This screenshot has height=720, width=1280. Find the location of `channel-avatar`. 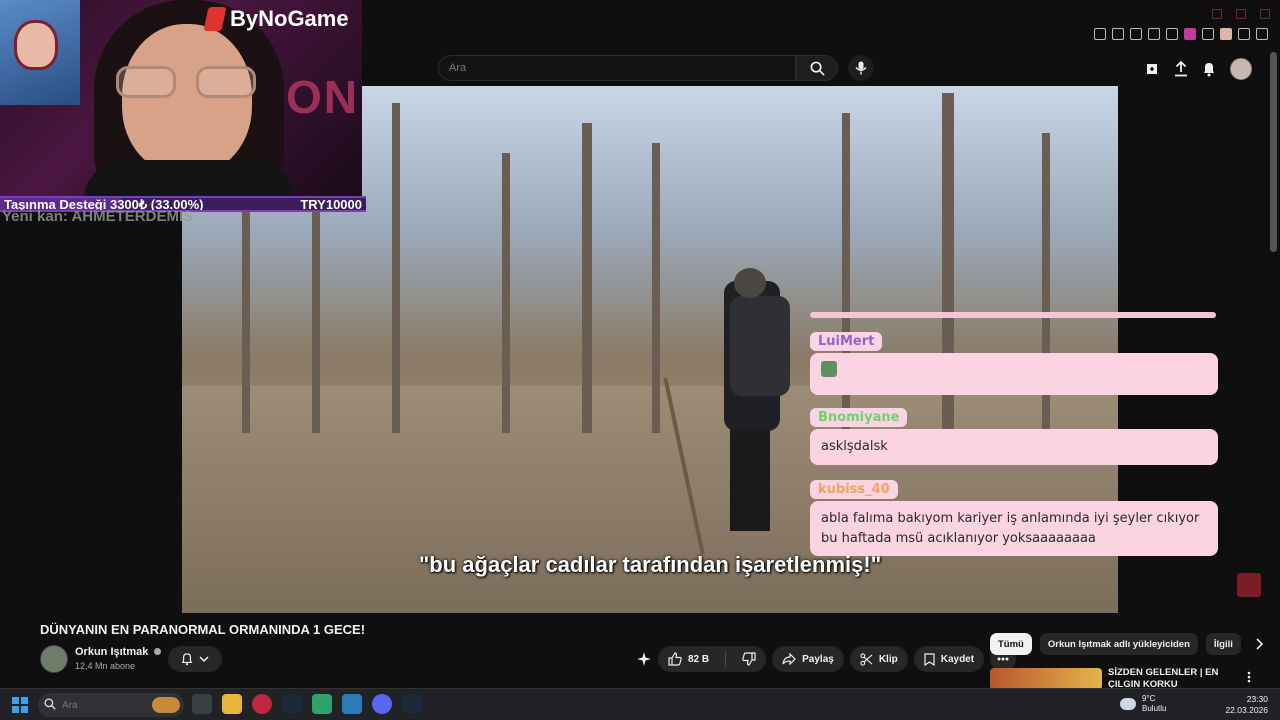

channel-avatar is located at coordinates (54, 659).